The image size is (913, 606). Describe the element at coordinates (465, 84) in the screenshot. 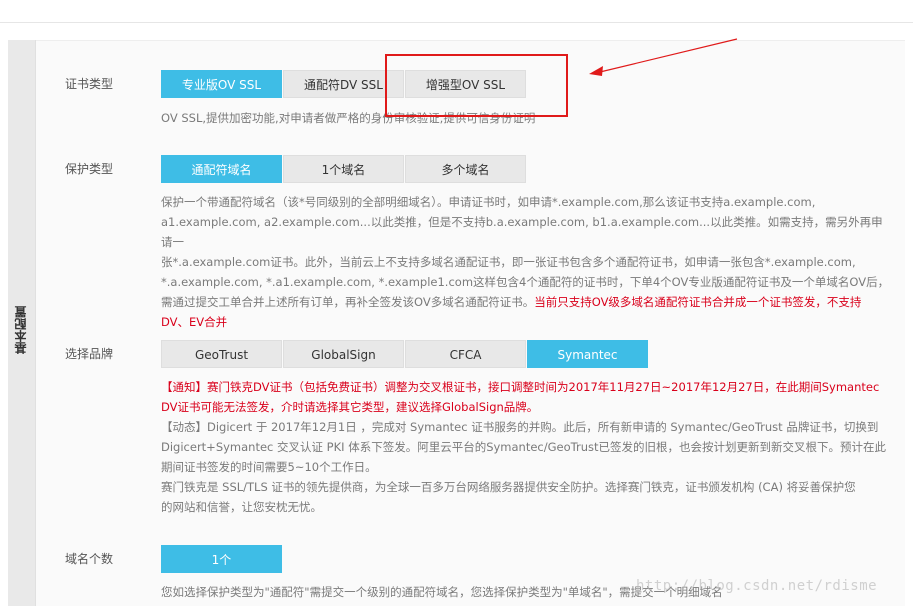

I see `cert-type-option-enhanced-ov: 增强型OV SSL` at that location.